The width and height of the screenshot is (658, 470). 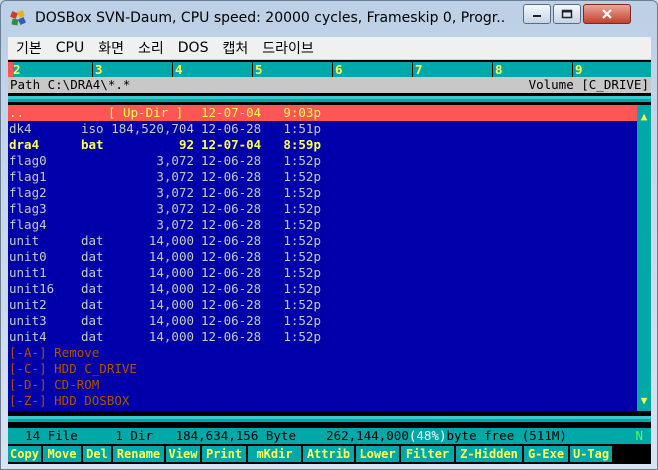 What do you see at coordinates (607, 14) in the screenshot?
I see `close-button` at bounding box center [607, 14].